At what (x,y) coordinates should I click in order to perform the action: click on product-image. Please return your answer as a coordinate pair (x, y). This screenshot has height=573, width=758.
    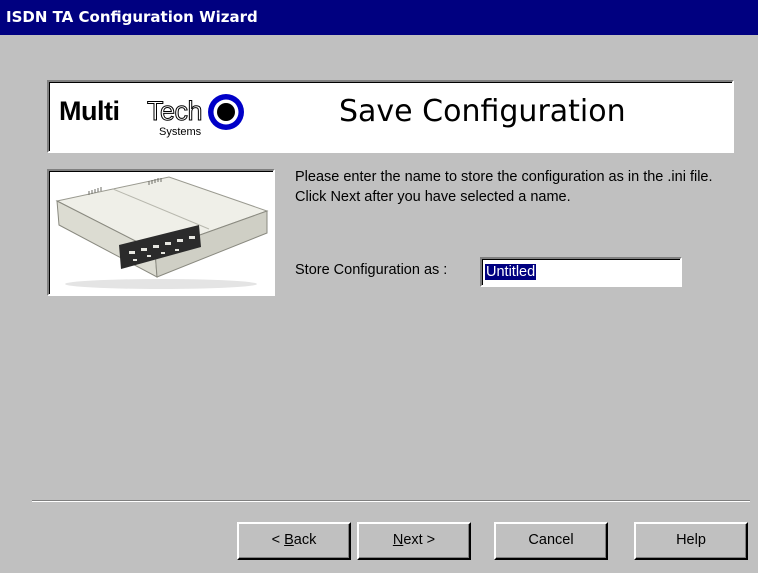
    Looking at the image, I should click on (161, 232).